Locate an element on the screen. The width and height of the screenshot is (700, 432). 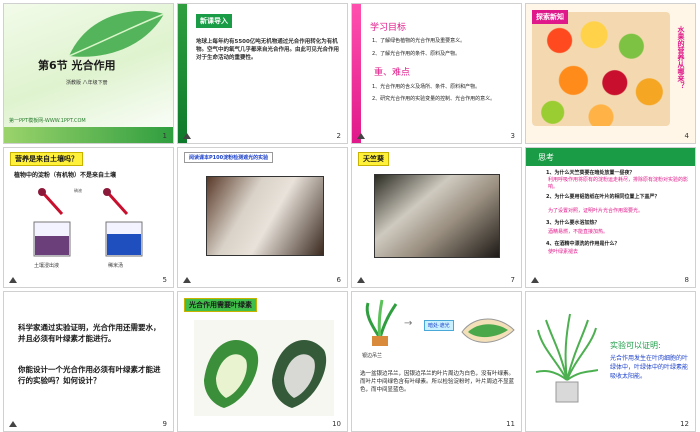
answer-3: 酒精易燃，不能直接加热。 is located at coordinates (578, 232).